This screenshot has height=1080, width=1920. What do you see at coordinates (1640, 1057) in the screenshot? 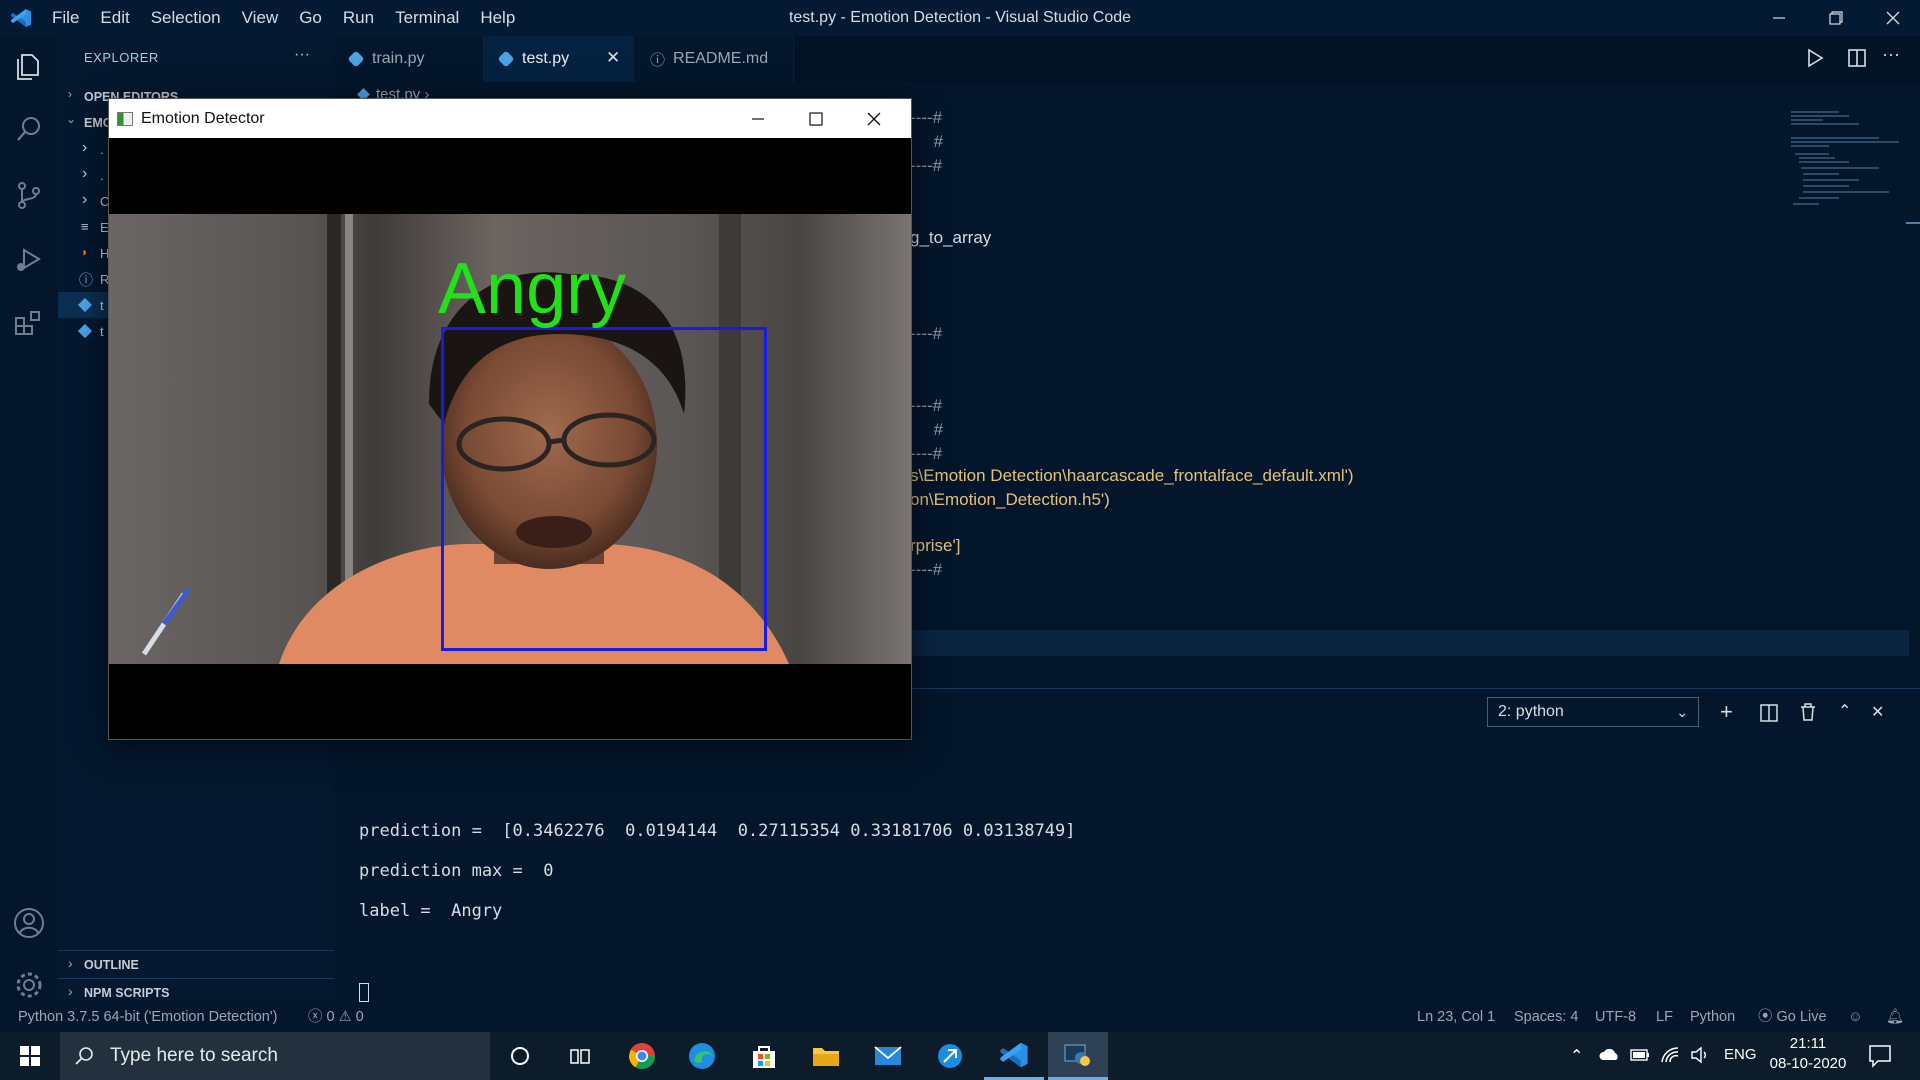
I see `battery-icon` at bounding box center [1640, 1057].